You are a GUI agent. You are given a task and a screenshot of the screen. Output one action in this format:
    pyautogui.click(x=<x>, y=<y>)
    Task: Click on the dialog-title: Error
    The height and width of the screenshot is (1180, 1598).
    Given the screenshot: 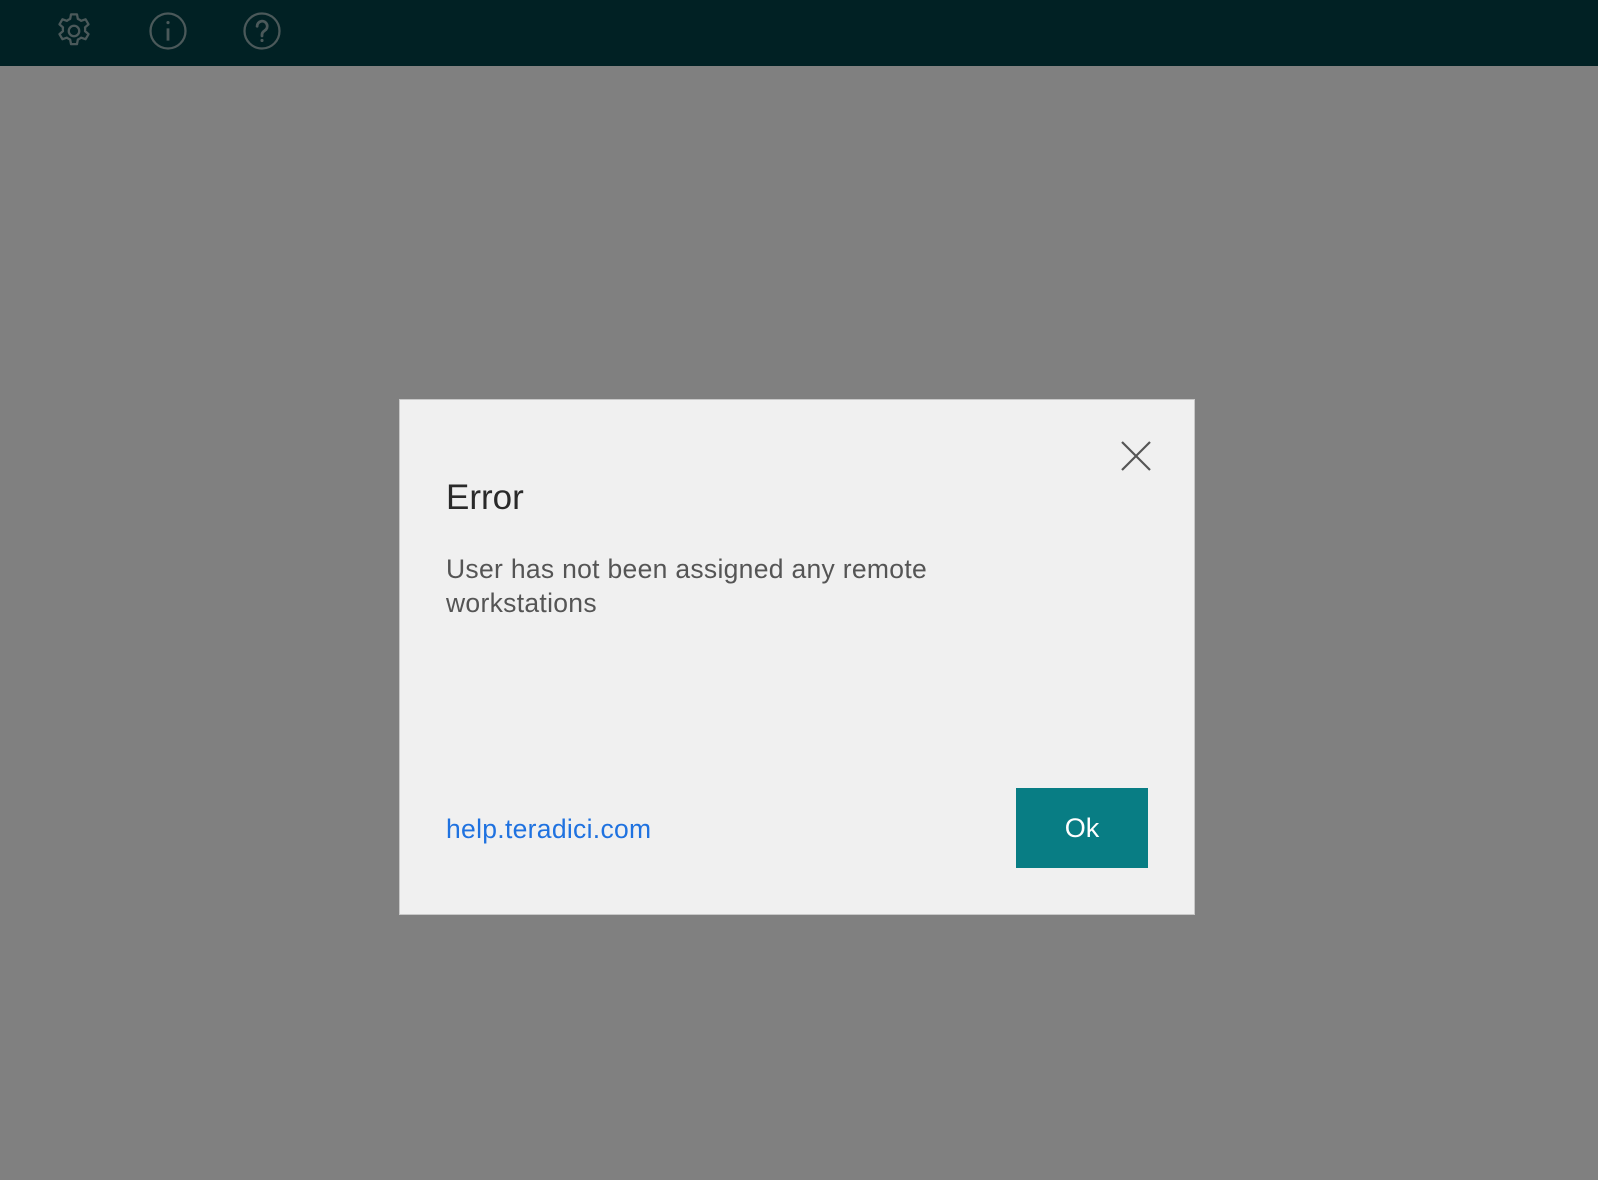 What is the action you would take?
    pyautogui.click(x=485, y=497)
    